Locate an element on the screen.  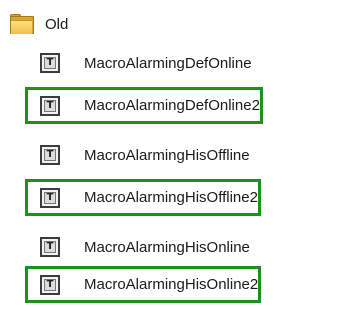
tree-item-label: MacroAlarmingHisOnline2 is located at coordinates (171, 284).